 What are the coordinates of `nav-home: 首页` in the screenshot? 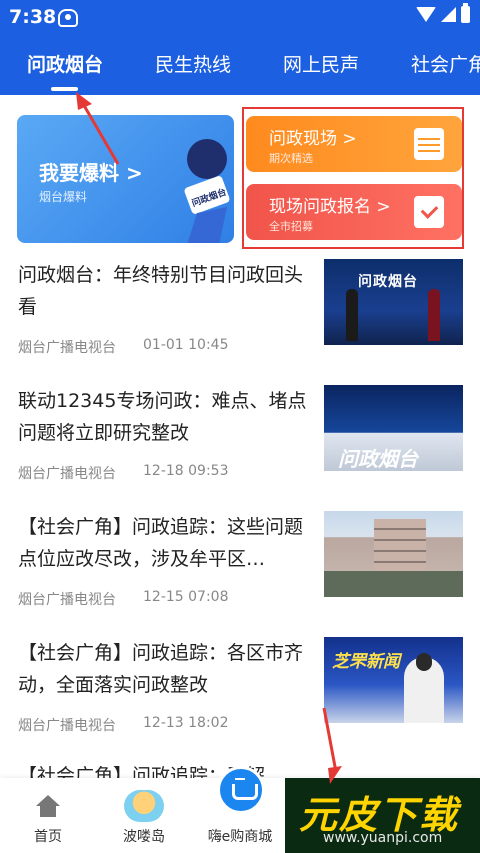 It's located at (48, 815).